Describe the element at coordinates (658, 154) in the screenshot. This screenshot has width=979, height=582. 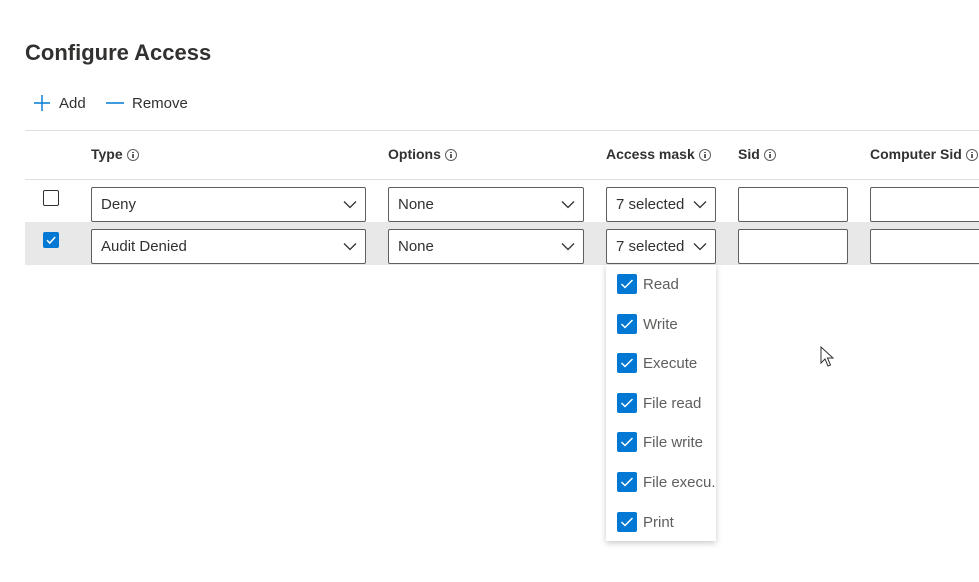
I see `column-header-access-mask: Access mask` at that location.